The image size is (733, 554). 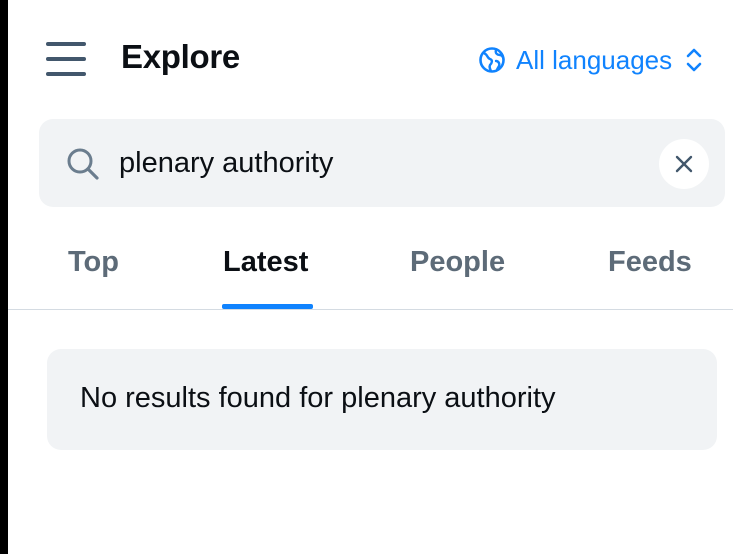 I want to click on close-icon, so click(x=684, y=164).